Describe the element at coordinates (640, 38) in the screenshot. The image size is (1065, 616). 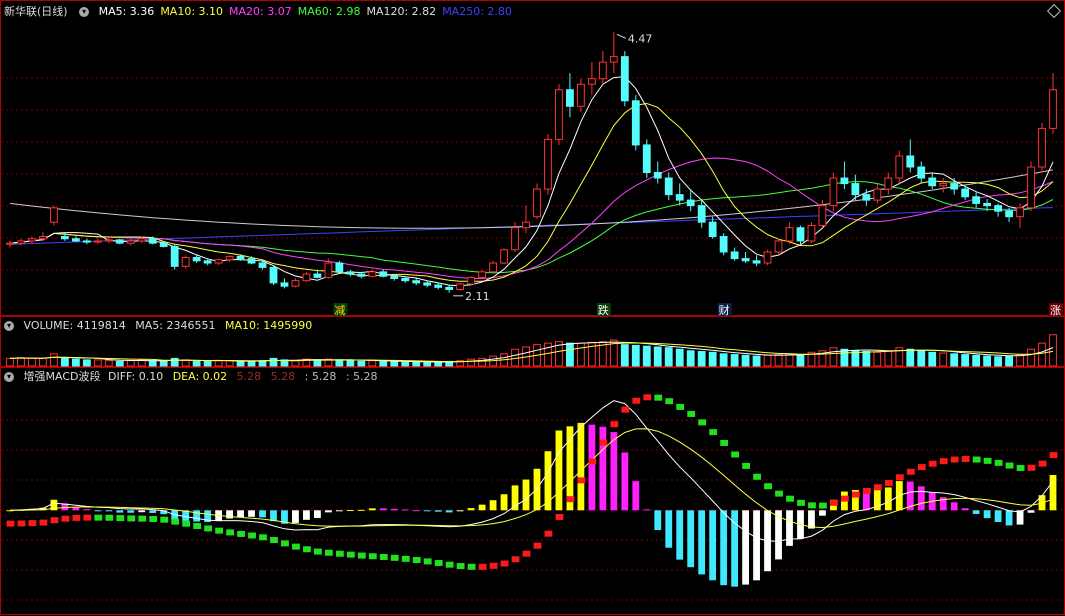
I see `high-label: 4.47` at that location.